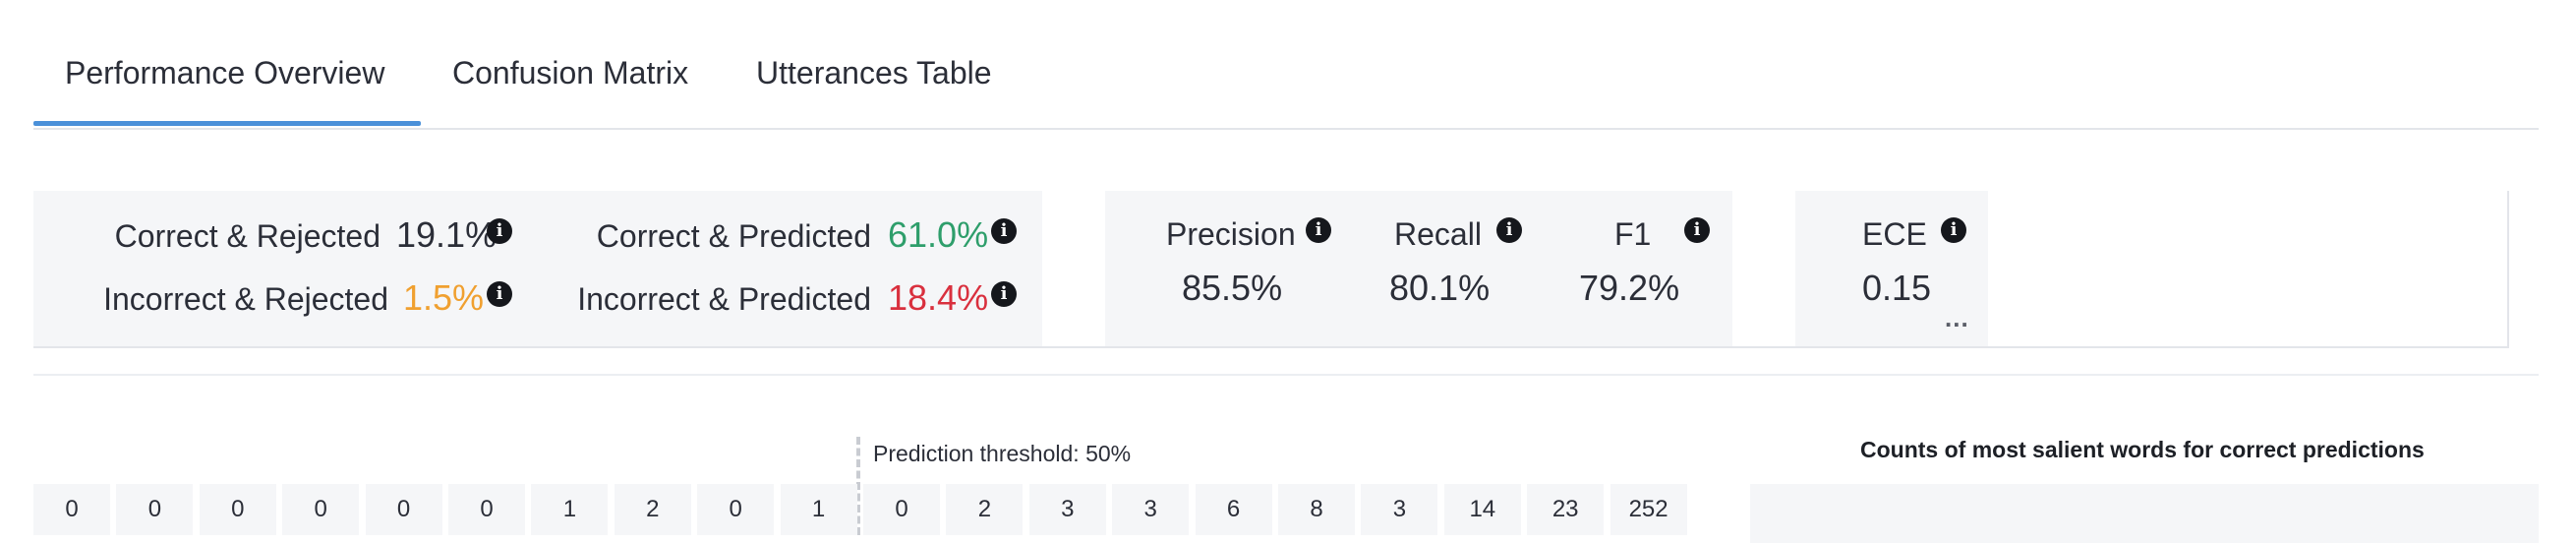 This screenshot has width=2576, height=543. Describe the element at coordinates (1566, 510) in the screenshot. I see `score-bin: 23` at that location.